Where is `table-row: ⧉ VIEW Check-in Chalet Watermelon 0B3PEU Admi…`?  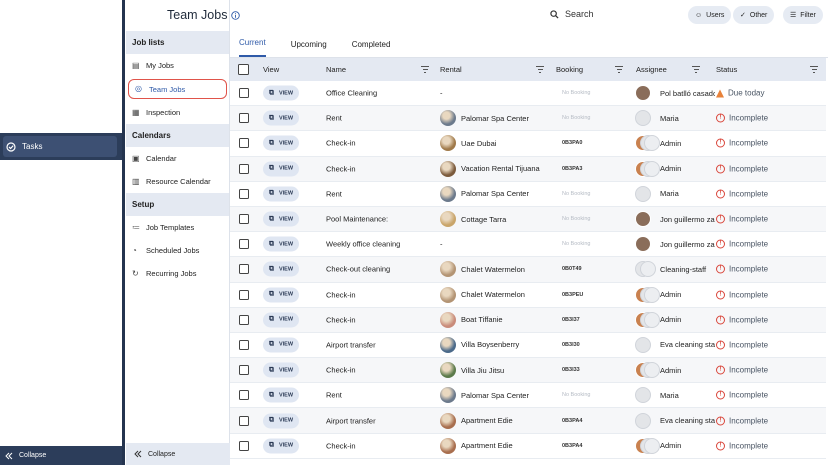 table-row: ⧉ VIEW Check-in Chalet Watermelon 0B3PEU Admi… is located at coordinates (528, 295).